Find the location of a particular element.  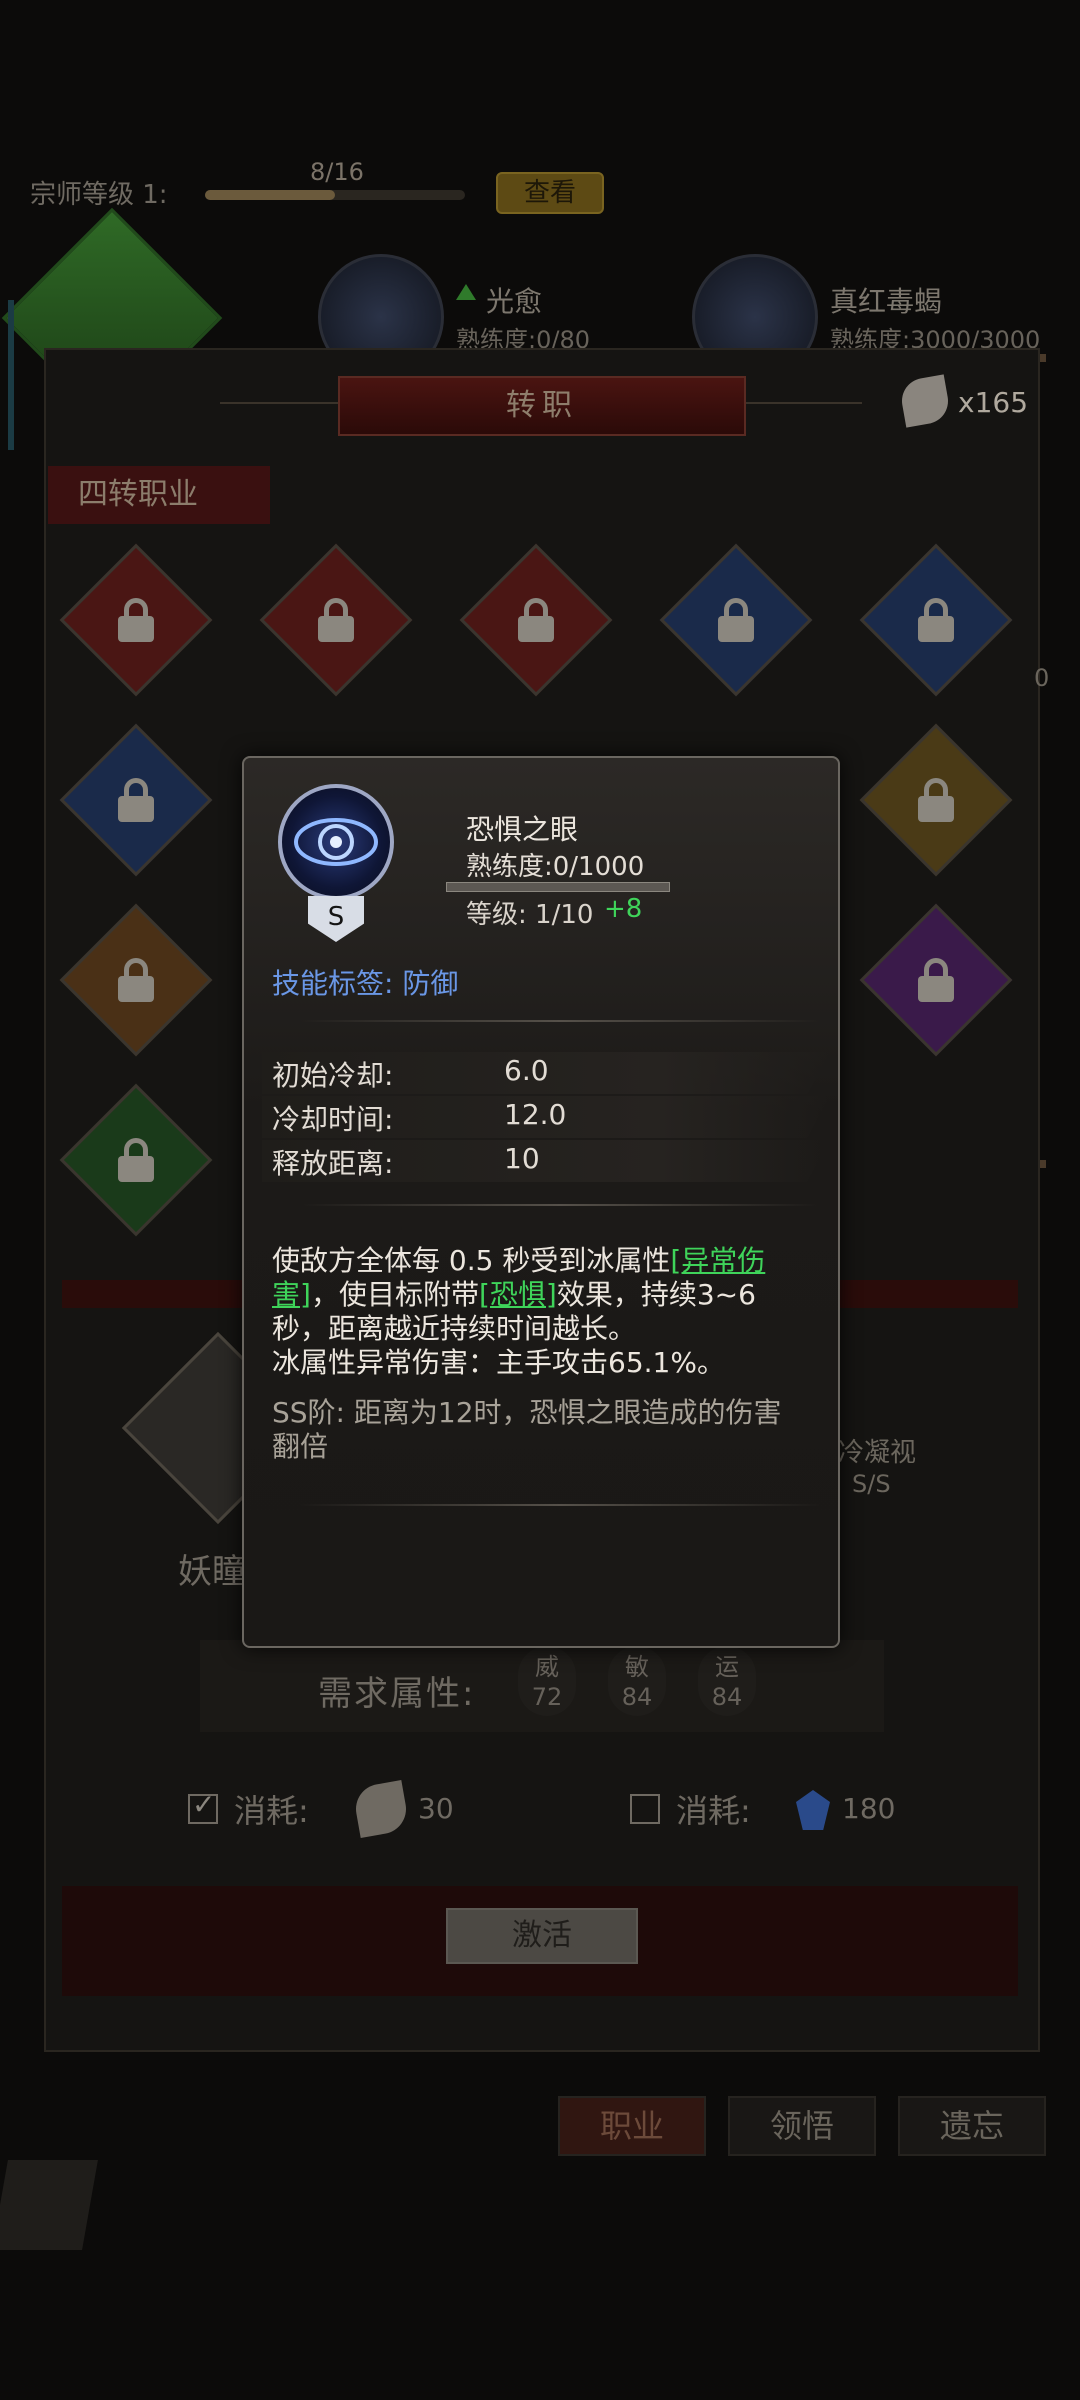

master-progress-text: 8/16 is located at coordinates (337, 172).